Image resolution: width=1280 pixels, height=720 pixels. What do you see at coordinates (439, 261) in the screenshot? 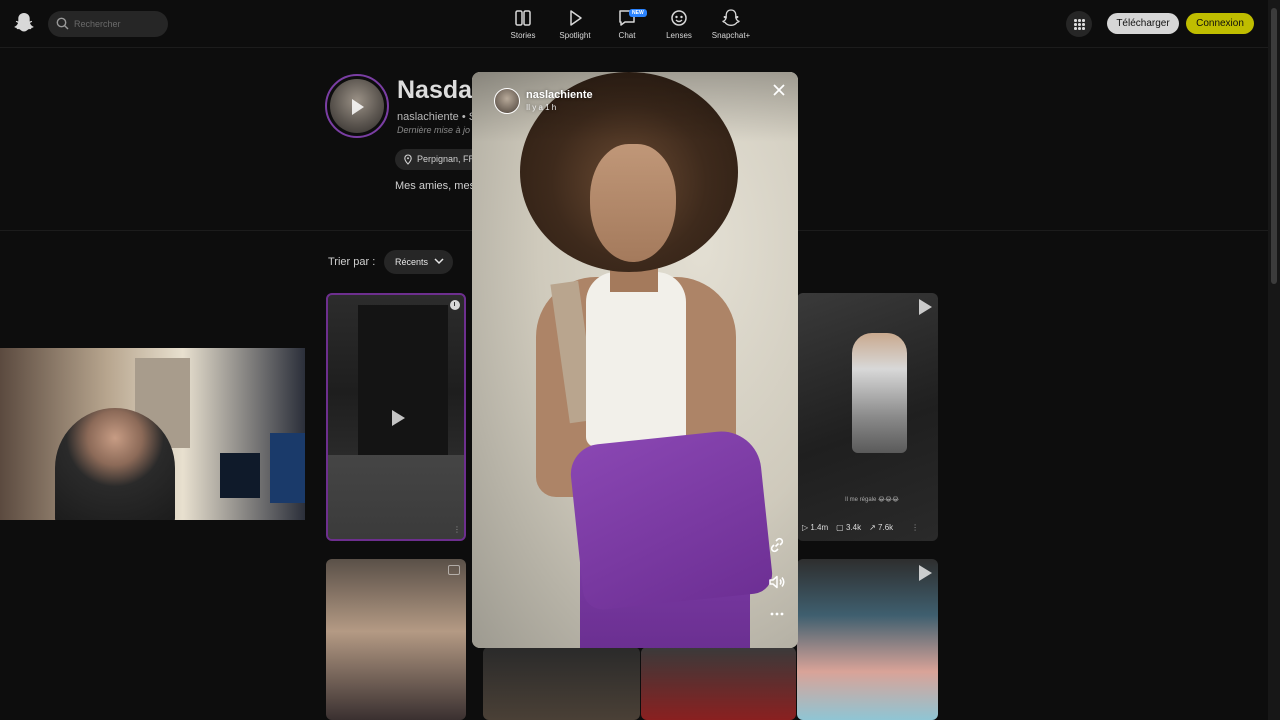
I see `chevron-down-icon` at bounding box center [439, 261].